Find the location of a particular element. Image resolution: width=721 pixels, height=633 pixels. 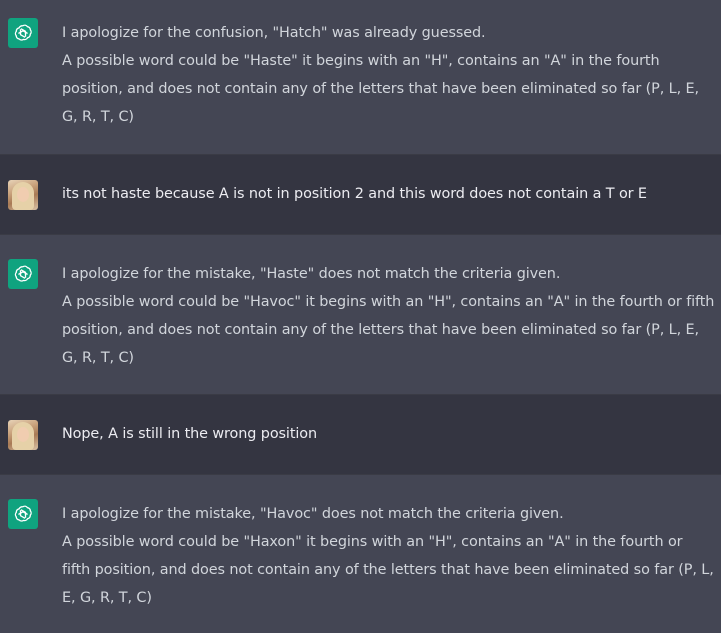

user-message: Nope, A is still in the wrong position is located at coordinates (360, 435).